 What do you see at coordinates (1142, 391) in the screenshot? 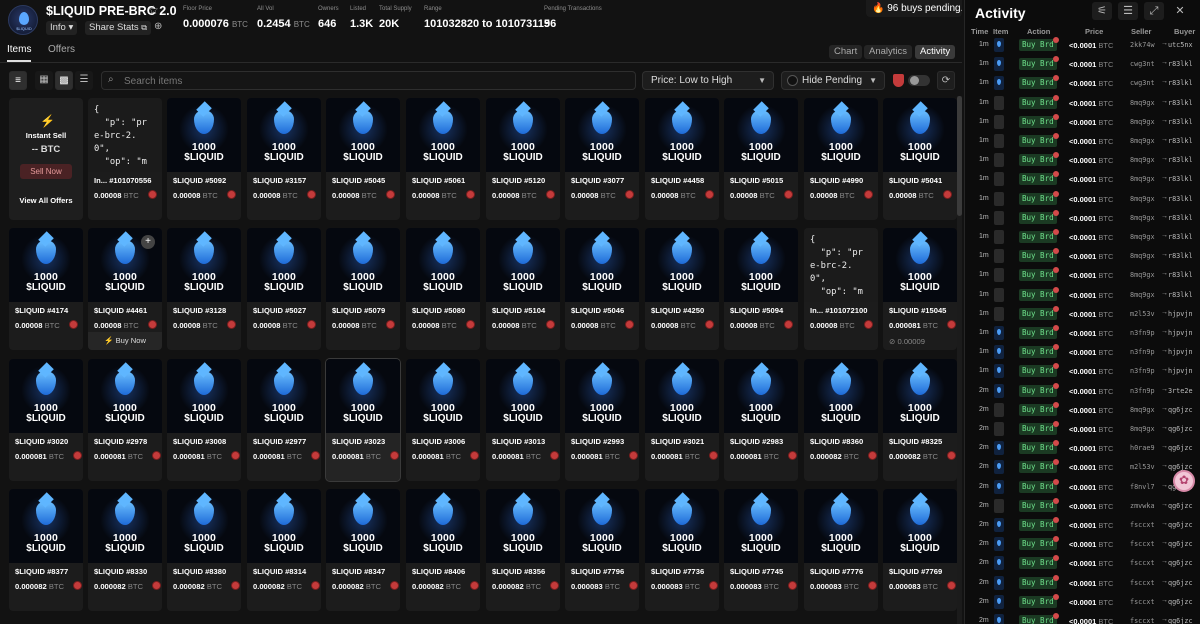
I see `activity-seller: n3fn9p` at bounding box center [1142, 391].